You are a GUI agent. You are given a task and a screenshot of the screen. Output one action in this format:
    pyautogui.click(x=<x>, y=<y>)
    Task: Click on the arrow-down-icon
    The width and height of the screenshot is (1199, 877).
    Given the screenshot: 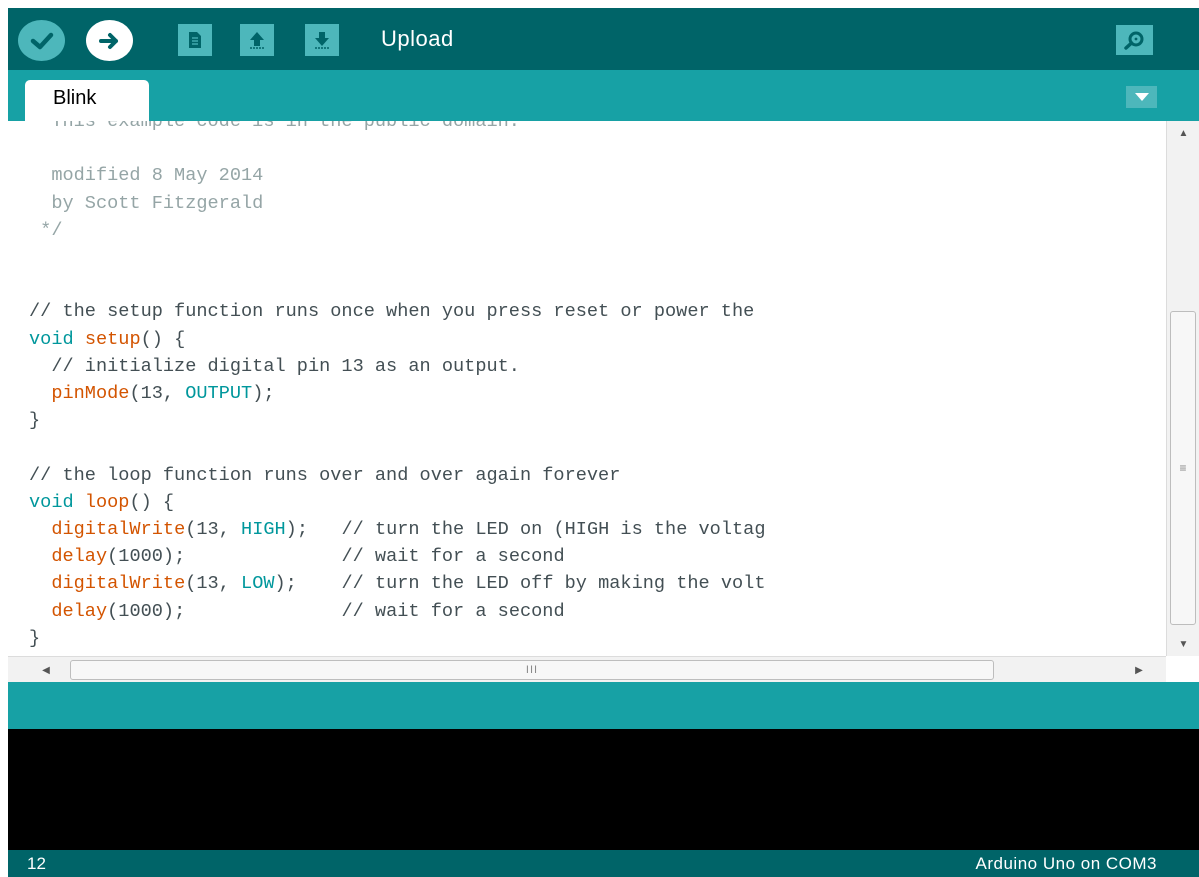 What is the action you would take?
    pyautogui.click(x=322, y=40)
    